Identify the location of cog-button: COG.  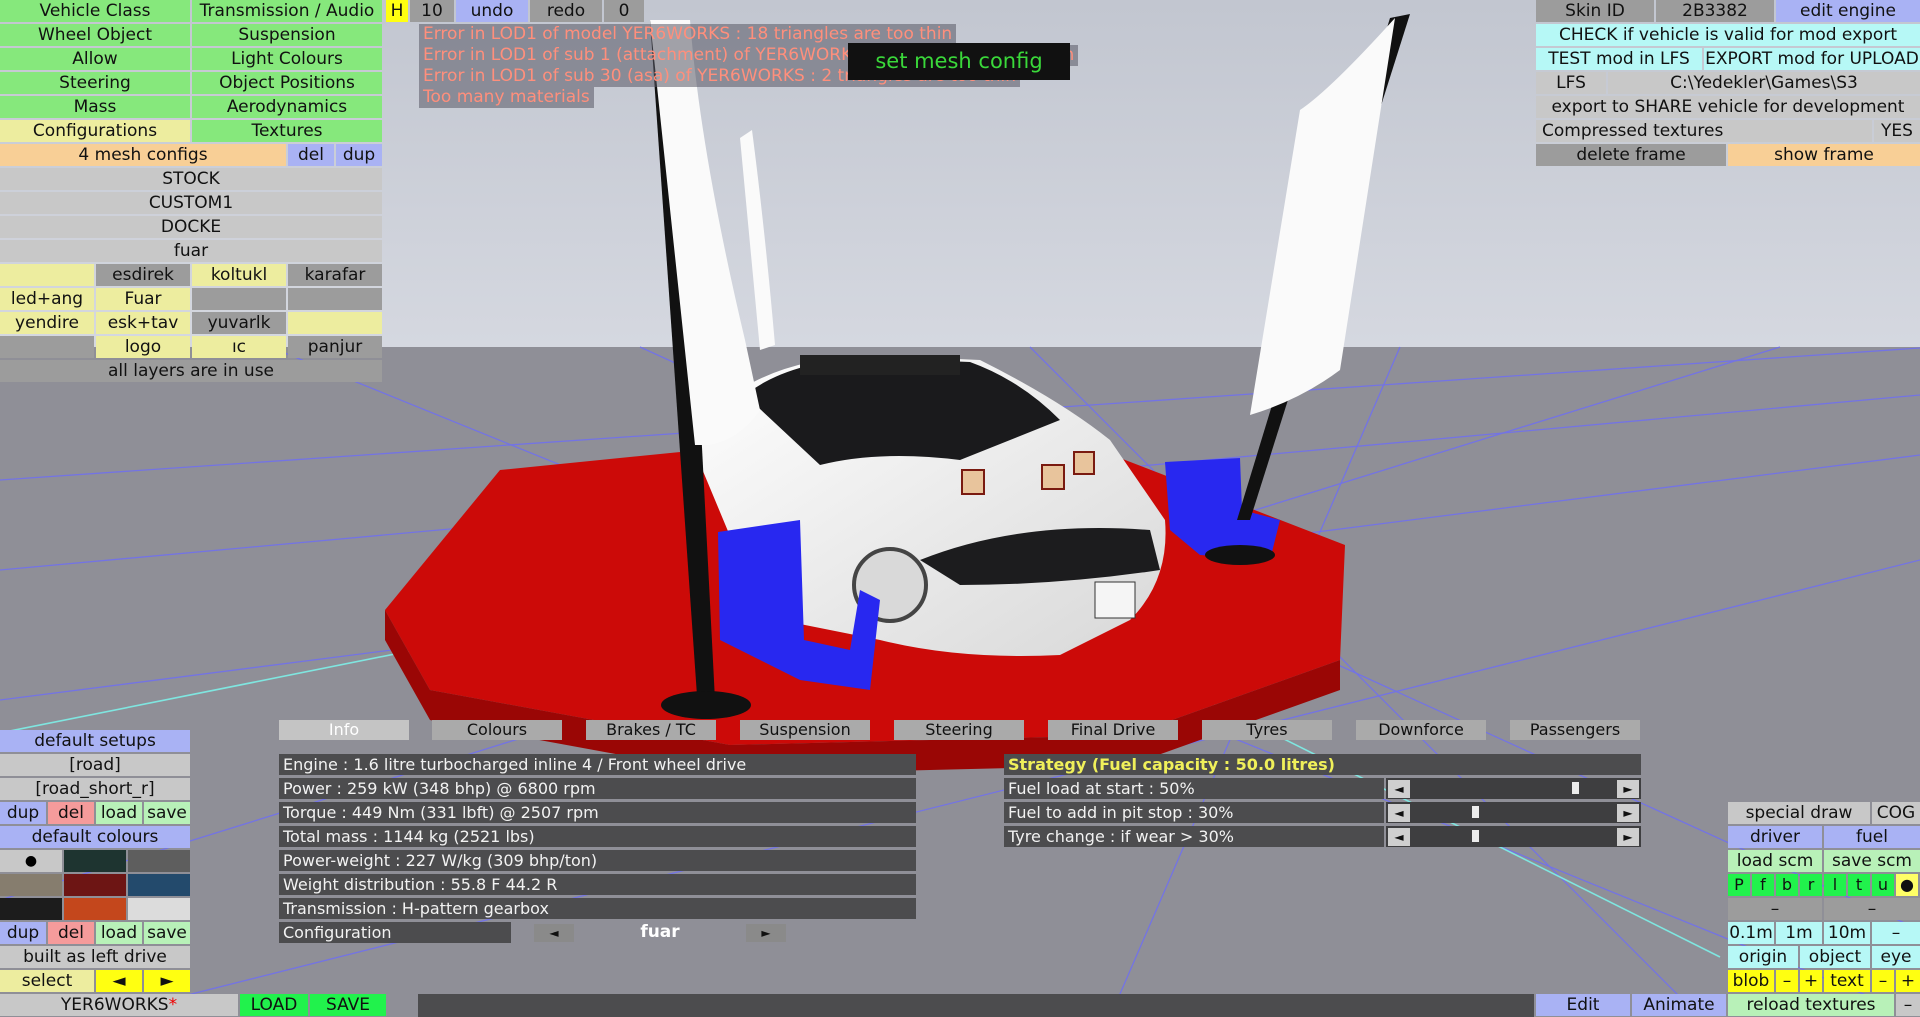
(1896, 813).